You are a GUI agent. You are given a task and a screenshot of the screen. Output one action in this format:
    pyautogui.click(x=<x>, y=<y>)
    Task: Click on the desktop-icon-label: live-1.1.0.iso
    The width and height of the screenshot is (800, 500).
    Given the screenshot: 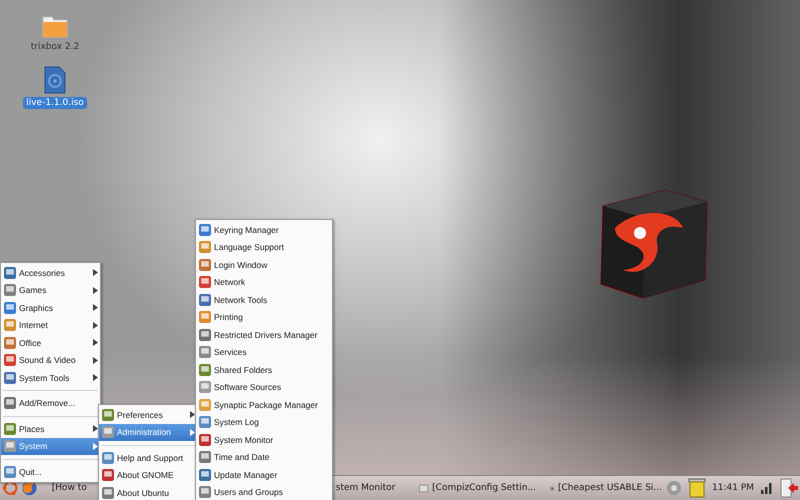 What is the action you would take?
    pyautogui.click(x=55, y=103)
    